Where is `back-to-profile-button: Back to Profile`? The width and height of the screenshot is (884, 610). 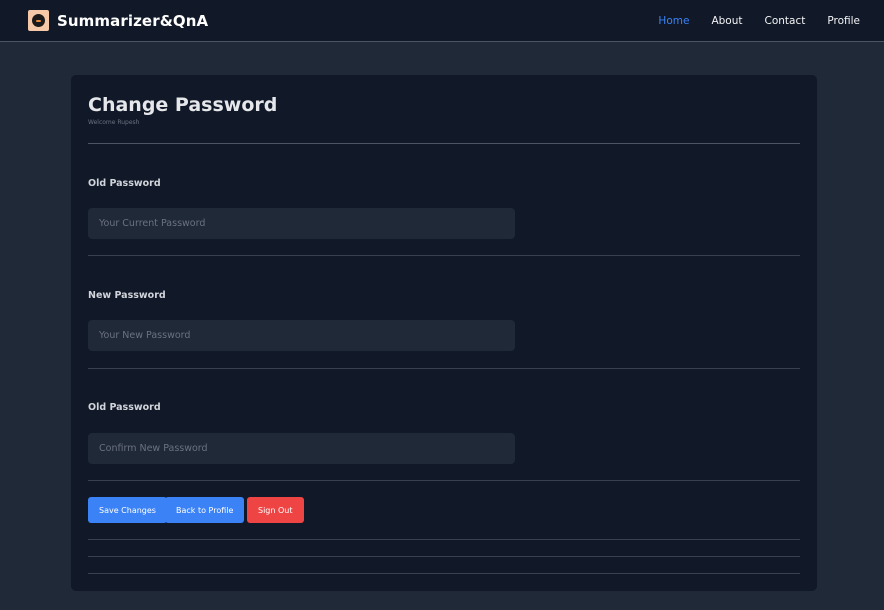
back-to-profile-button: Back to Profile is located at coordinates (205, 510).